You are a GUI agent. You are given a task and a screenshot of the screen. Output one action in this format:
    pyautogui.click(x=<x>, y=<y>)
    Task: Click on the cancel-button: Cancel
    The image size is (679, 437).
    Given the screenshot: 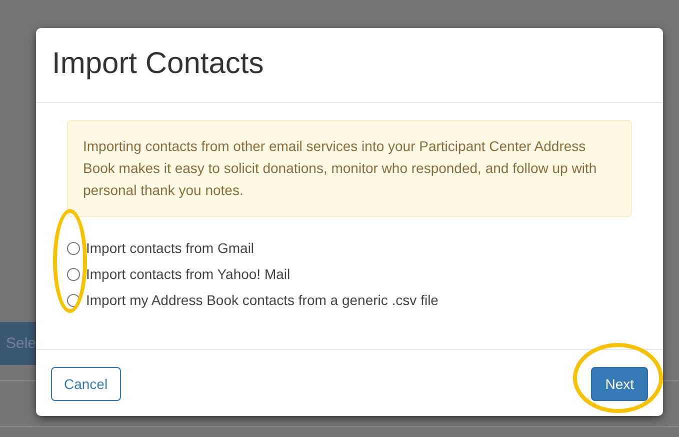 What is the action you would take?
    pyautogui.click(x=86, y=384)
    